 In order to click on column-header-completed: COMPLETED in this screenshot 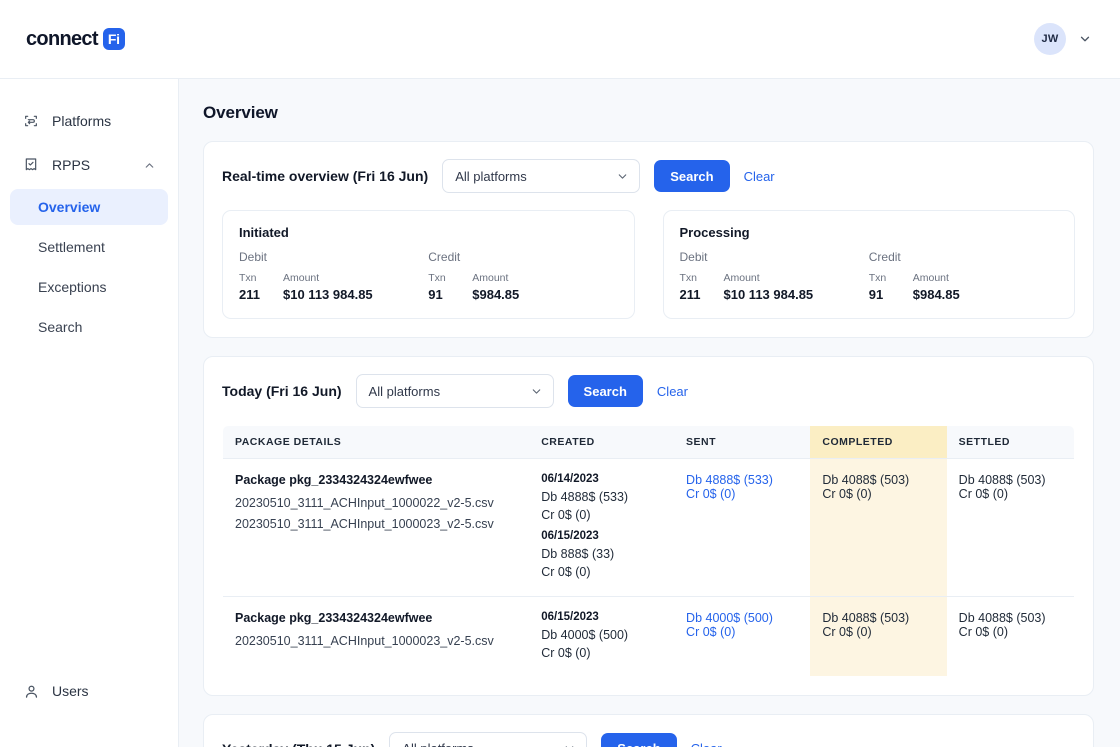, I will do `click(878, 442)`.